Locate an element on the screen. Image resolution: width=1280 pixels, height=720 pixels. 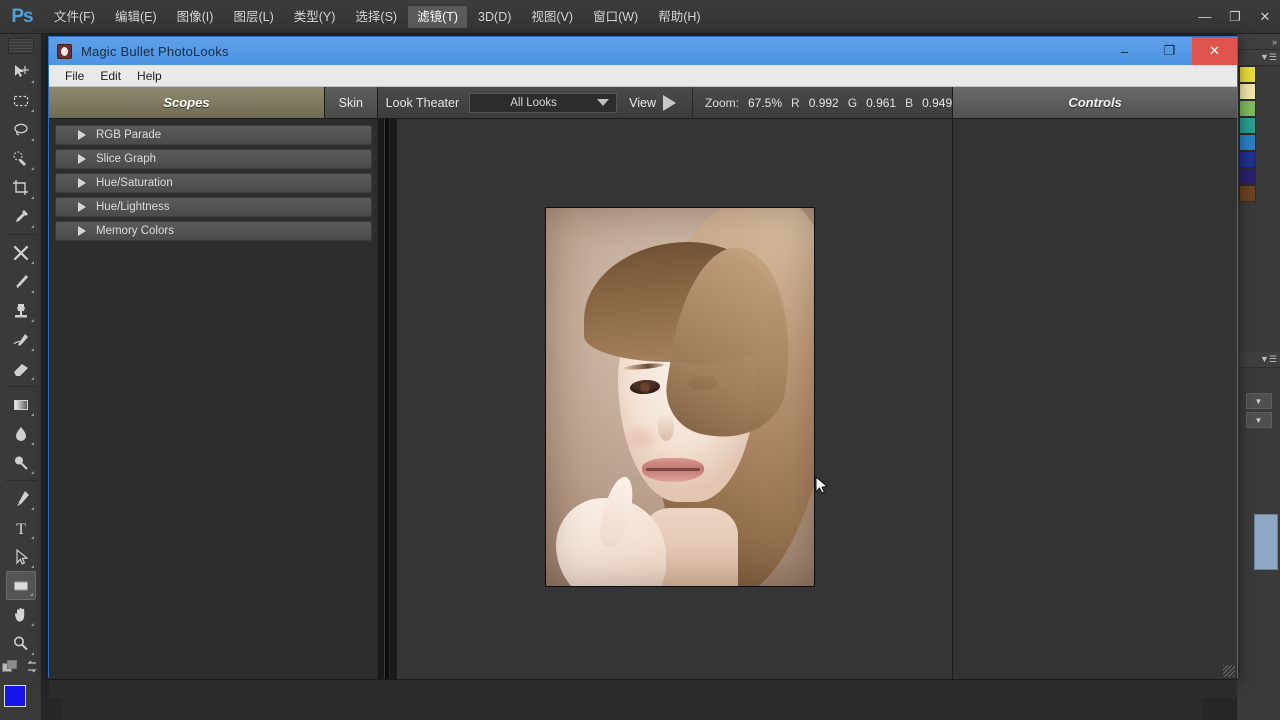
panel-dropdown-2: ▼ is located at coordinates (1258, 420).